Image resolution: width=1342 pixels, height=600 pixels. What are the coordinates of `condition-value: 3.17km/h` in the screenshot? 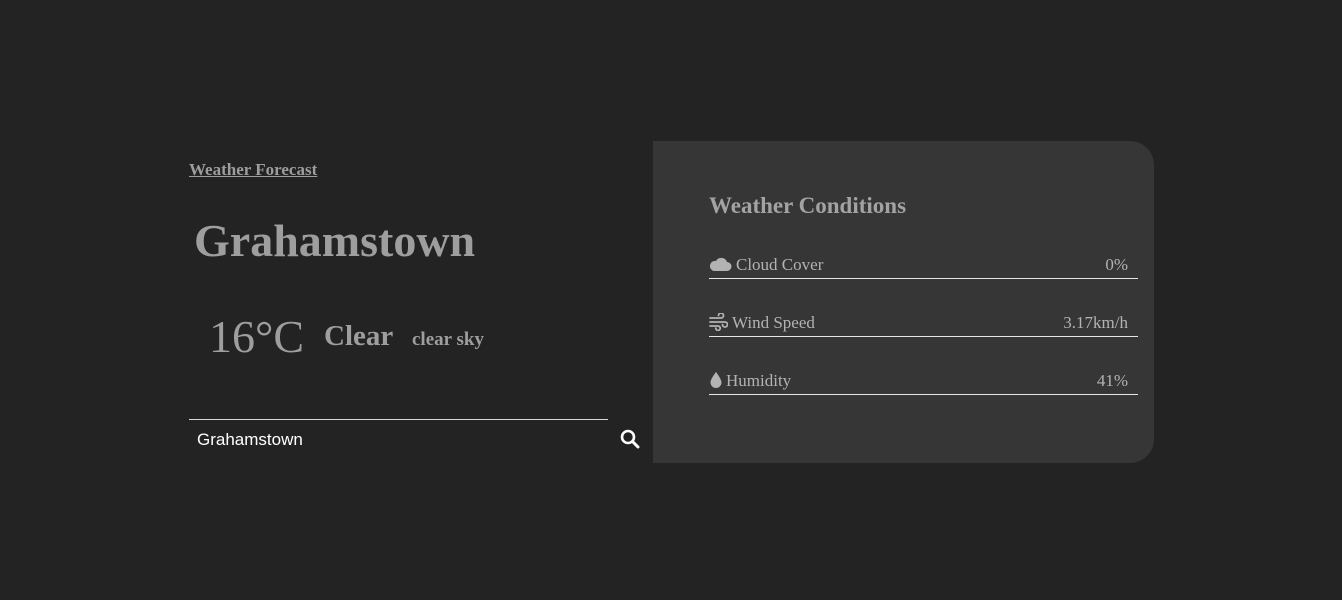 It's located at (1095, 322).